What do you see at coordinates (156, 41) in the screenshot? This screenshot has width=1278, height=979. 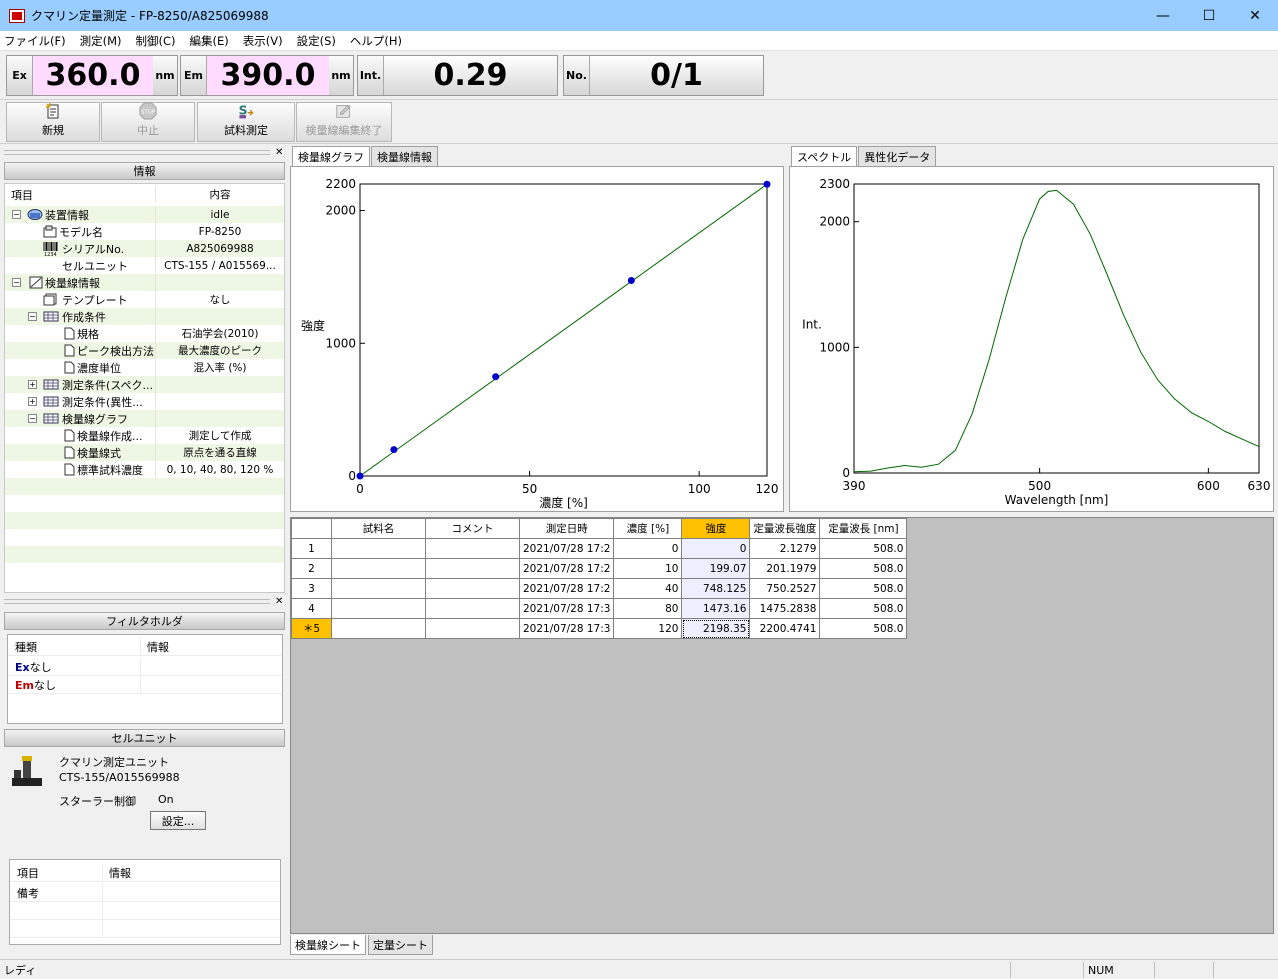 I see `menu-control: 制御(C)` at bounding box center [156, 41].